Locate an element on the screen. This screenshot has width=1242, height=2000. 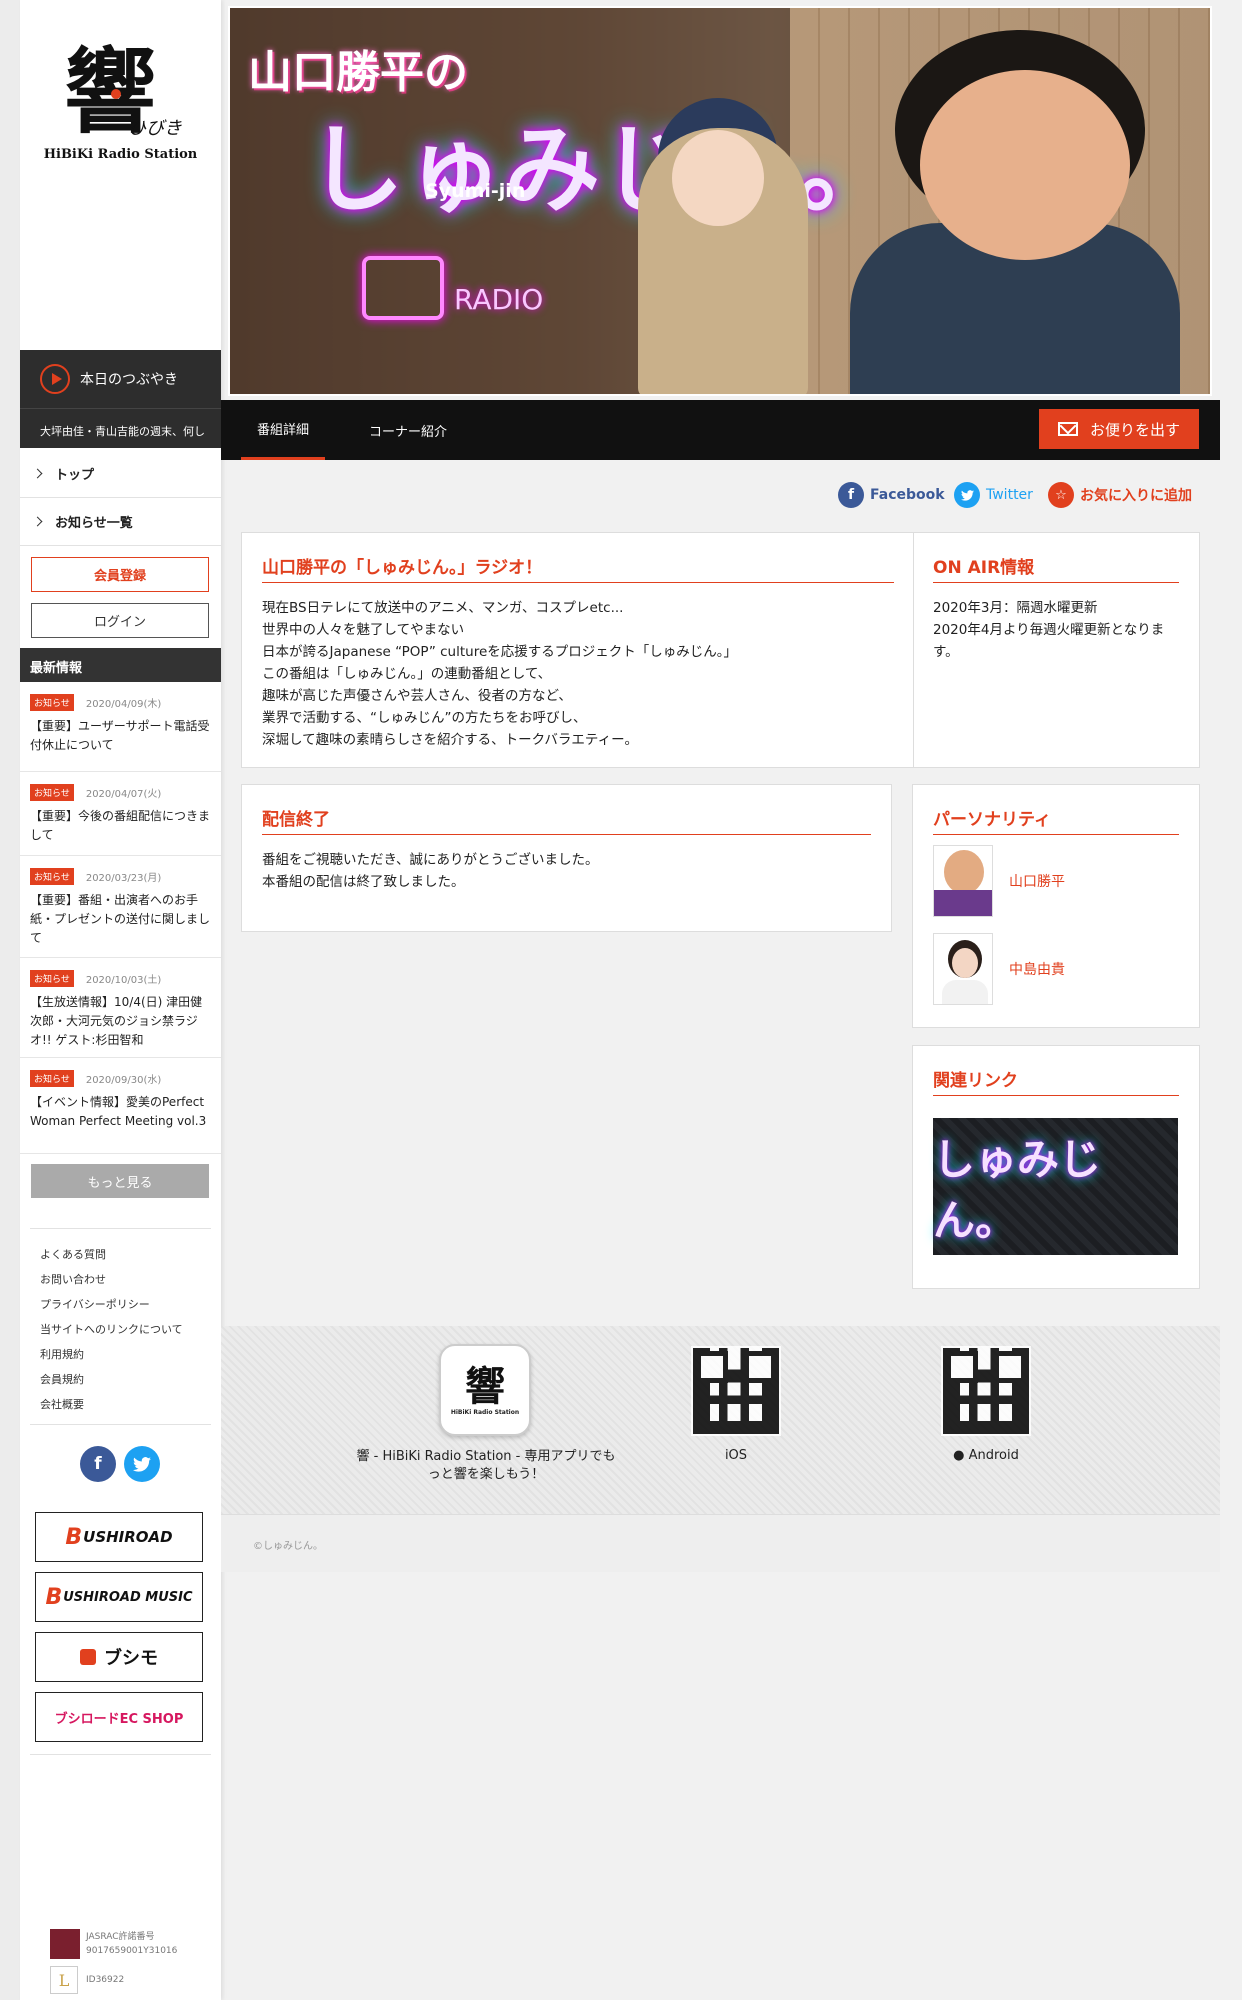
tsubuyaki-player: 本日のつぶやき is located at coordinates (120, 379).